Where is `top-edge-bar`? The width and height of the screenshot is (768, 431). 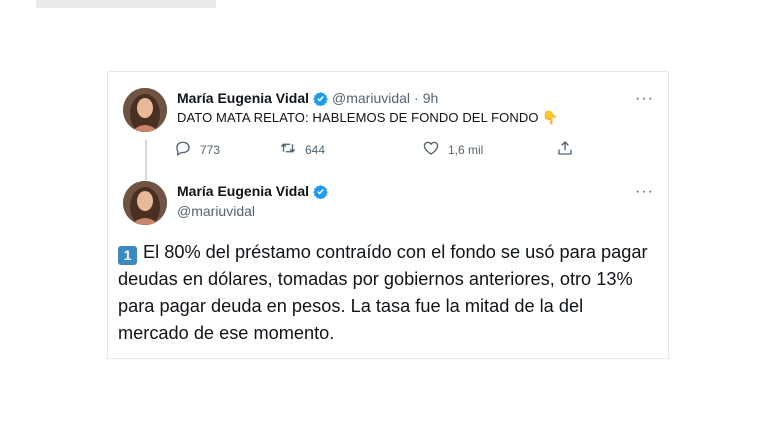 top-edge-bar is located at coordinates (126, 4).